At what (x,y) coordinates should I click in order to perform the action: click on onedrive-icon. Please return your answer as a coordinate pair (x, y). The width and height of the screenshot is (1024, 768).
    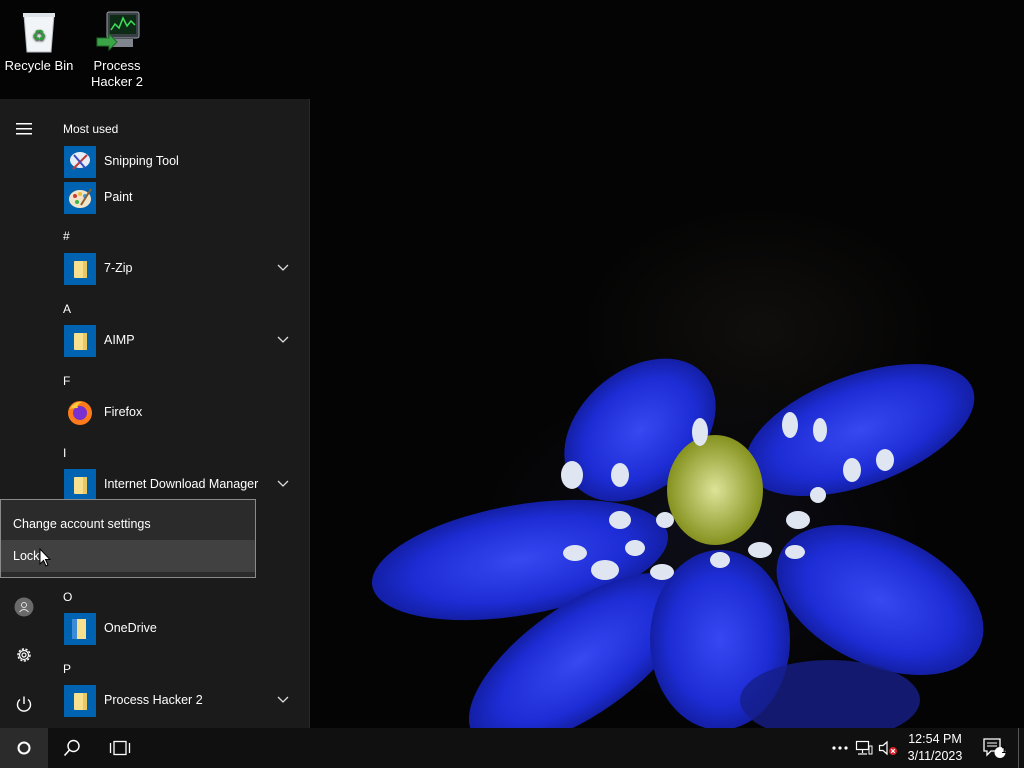
    Looking at the image, I should click on (80, 629).